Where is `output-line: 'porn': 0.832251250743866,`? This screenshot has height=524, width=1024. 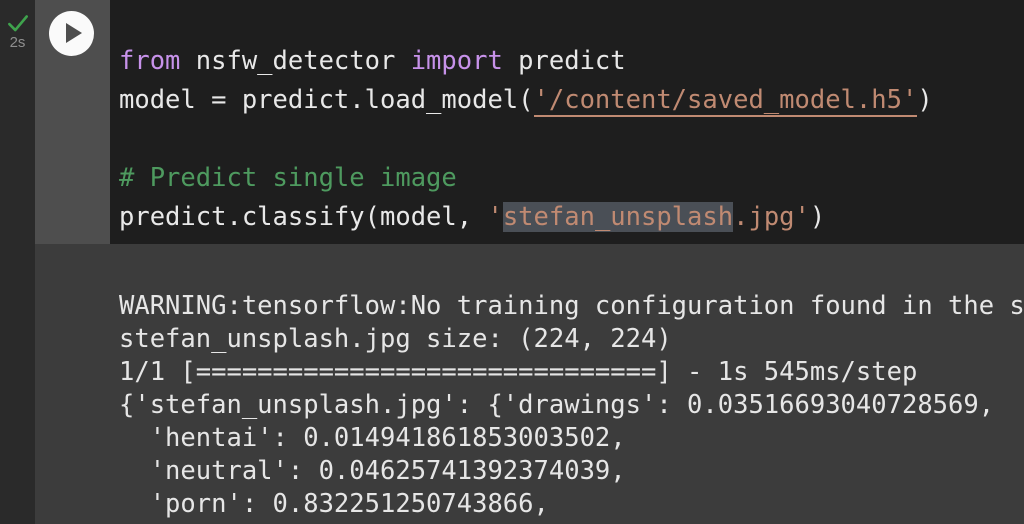 output-line: 'porn': 0.832251250743866, is located at coordinates (334, 503).